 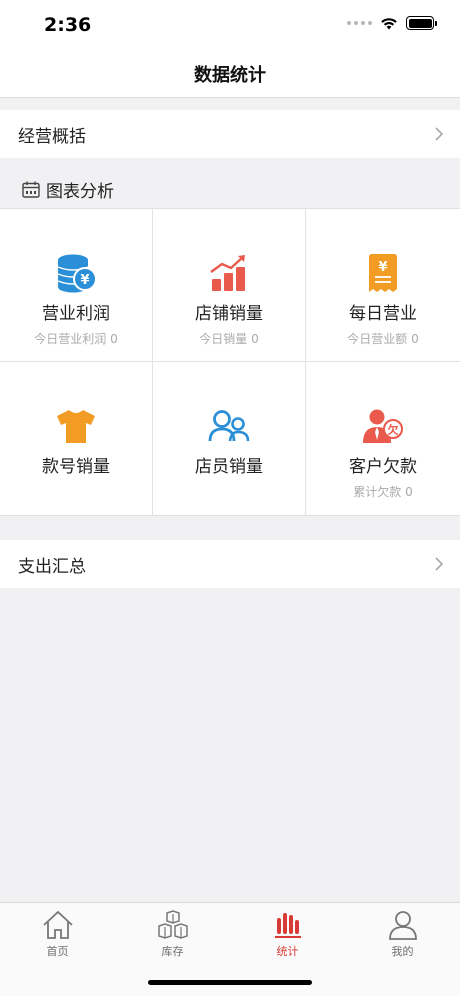 I want to click on tshirt-icon, so click(x=76, y=426).